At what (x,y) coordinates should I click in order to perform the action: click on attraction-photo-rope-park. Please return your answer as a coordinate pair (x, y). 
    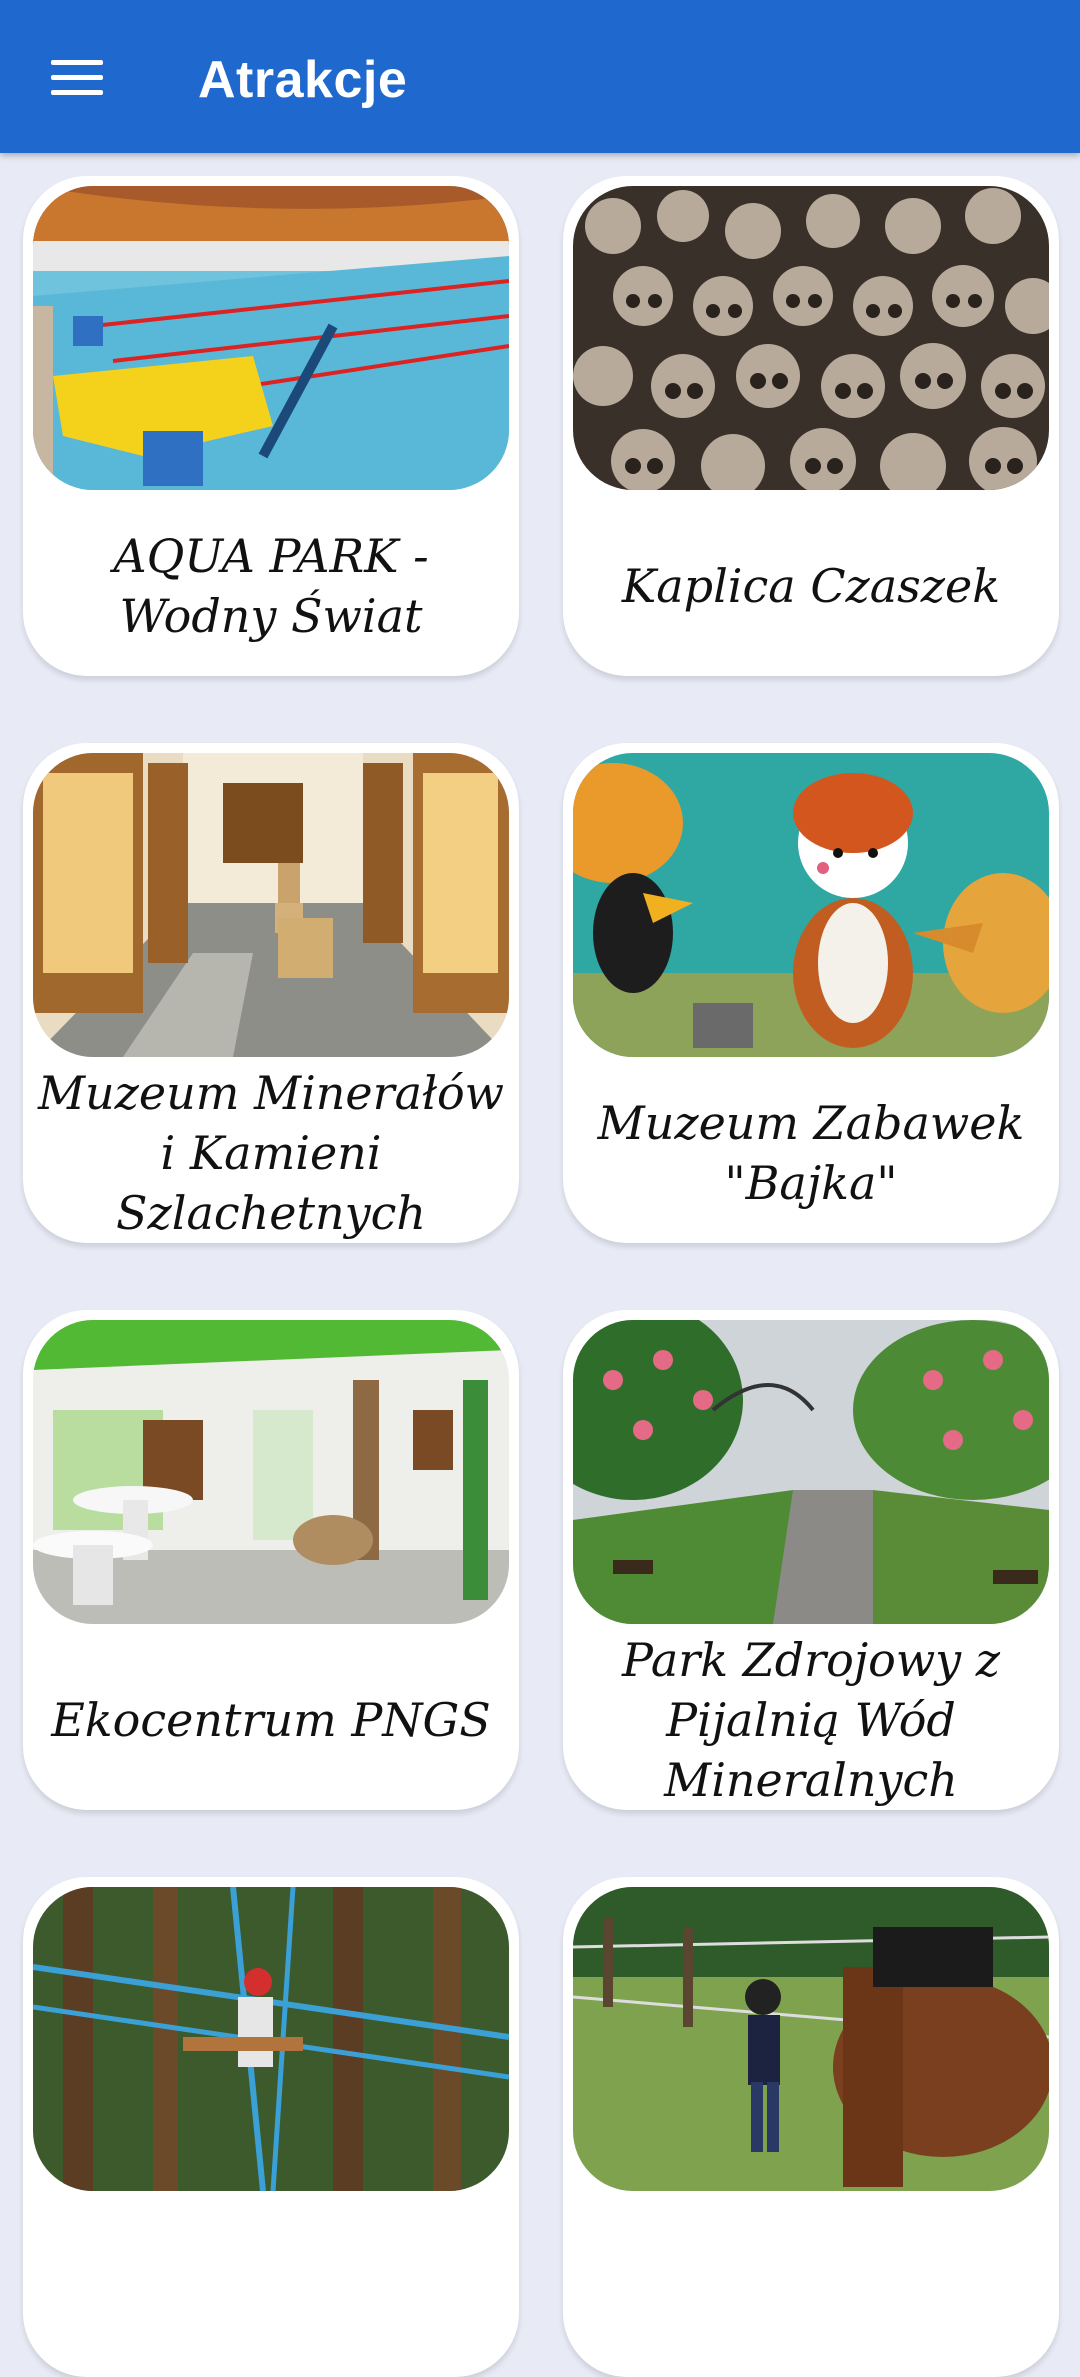
    Looking at the image, I should click on (271, 2039).